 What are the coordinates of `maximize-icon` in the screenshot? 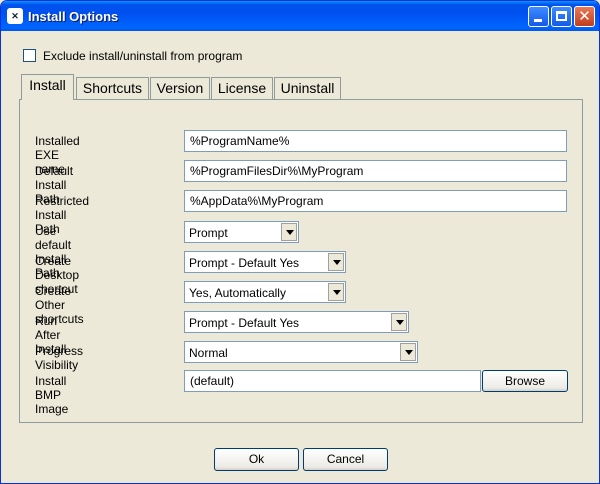 It's located at (561, 16).